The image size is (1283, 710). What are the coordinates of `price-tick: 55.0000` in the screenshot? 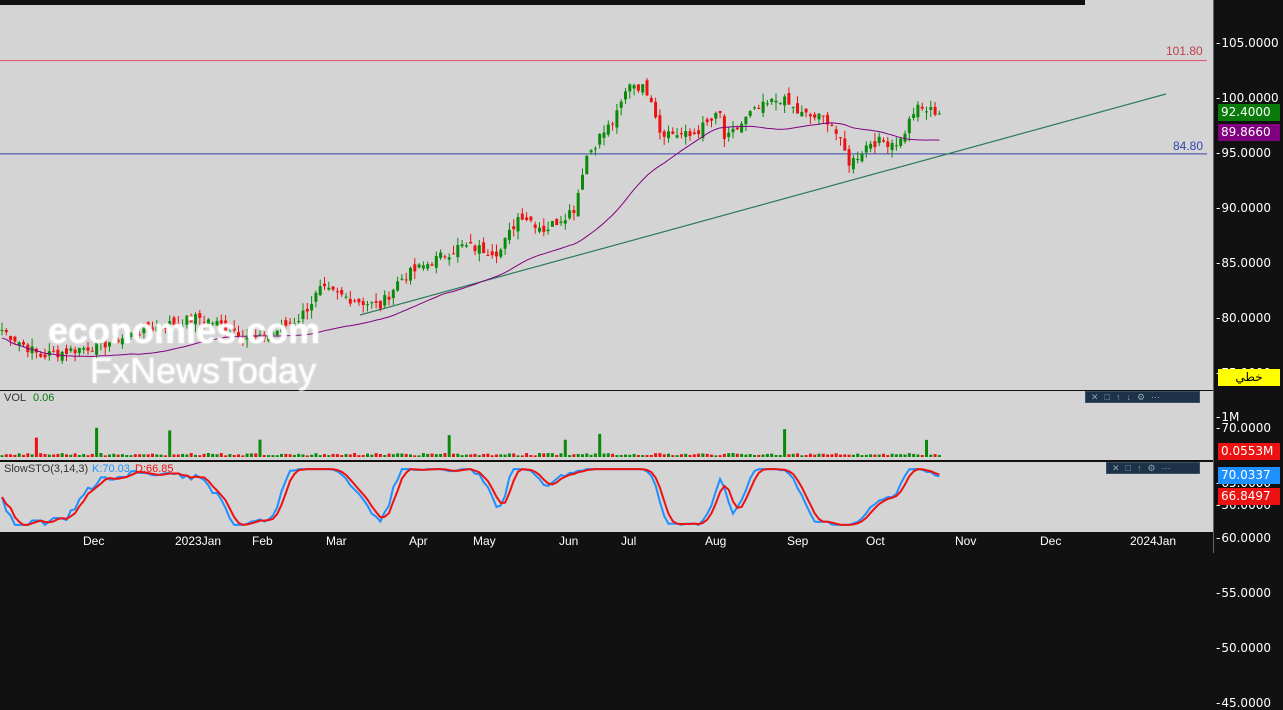 It's located at (1243, 593).